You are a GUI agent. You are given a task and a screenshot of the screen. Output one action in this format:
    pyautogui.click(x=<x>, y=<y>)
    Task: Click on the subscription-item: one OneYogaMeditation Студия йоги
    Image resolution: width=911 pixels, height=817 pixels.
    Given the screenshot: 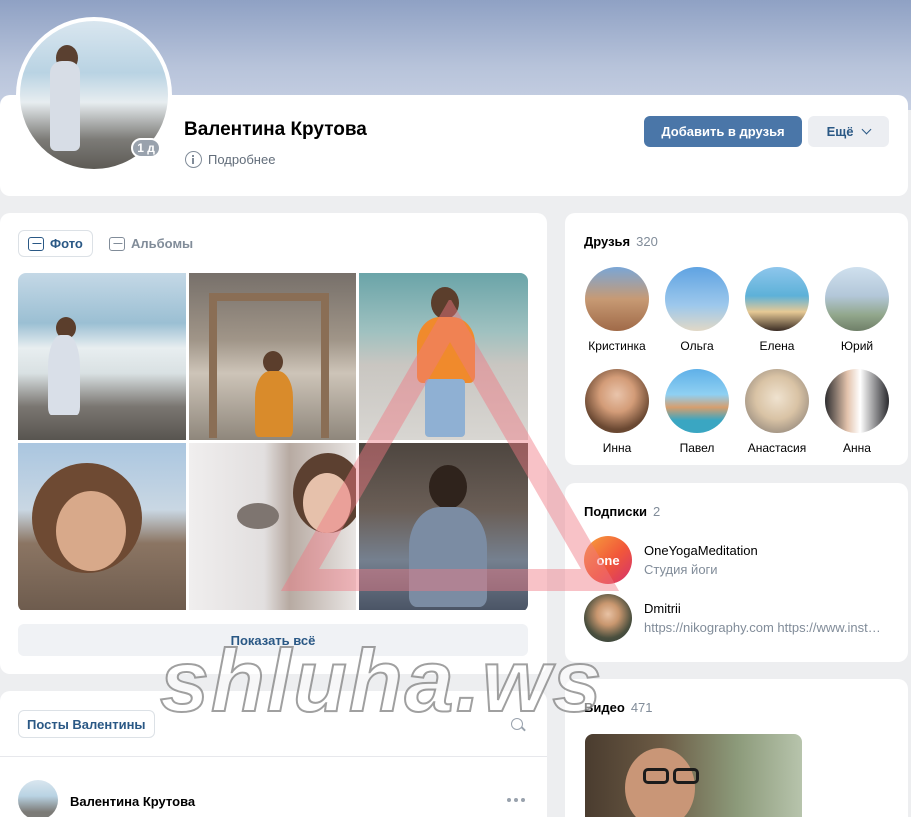 What is the action you would take?
    pyautogui.click(x=734, y=560)
    